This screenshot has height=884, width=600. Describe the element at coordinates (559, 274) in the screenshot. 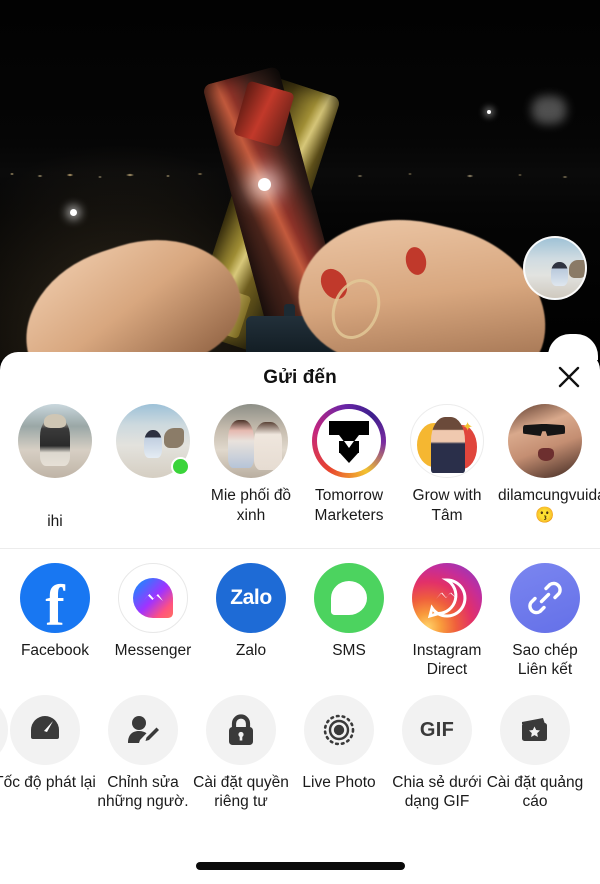

I see `avatar-figure` at that location.